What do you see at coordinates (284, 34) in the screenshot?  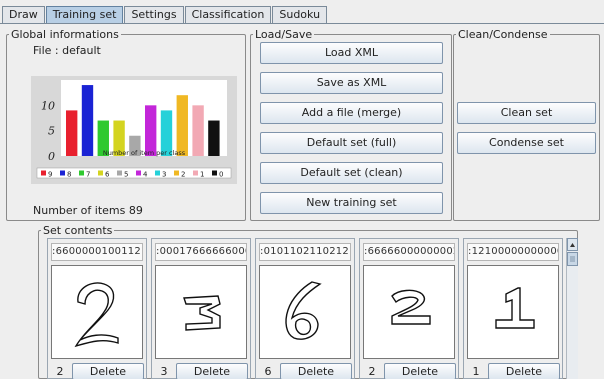 I see `load-save-legend: Load/Save` at bounding box center [284, 34].